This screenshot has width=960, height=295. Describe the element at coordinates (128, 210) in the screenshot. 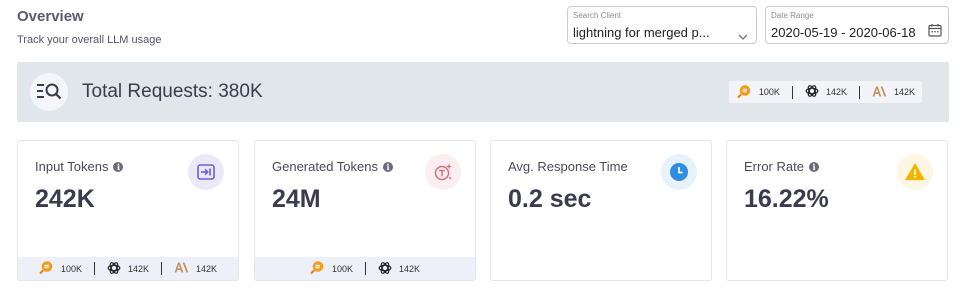

I see `input-tokens-card: Input Tokens i 242K 100K 142K 142K` at that location.